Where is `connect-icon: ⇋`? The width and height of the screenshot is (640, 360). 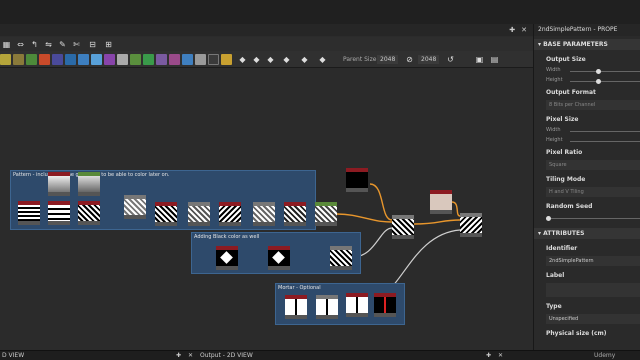 connect-icon: ⇋ is located at coordinates (48, 44).